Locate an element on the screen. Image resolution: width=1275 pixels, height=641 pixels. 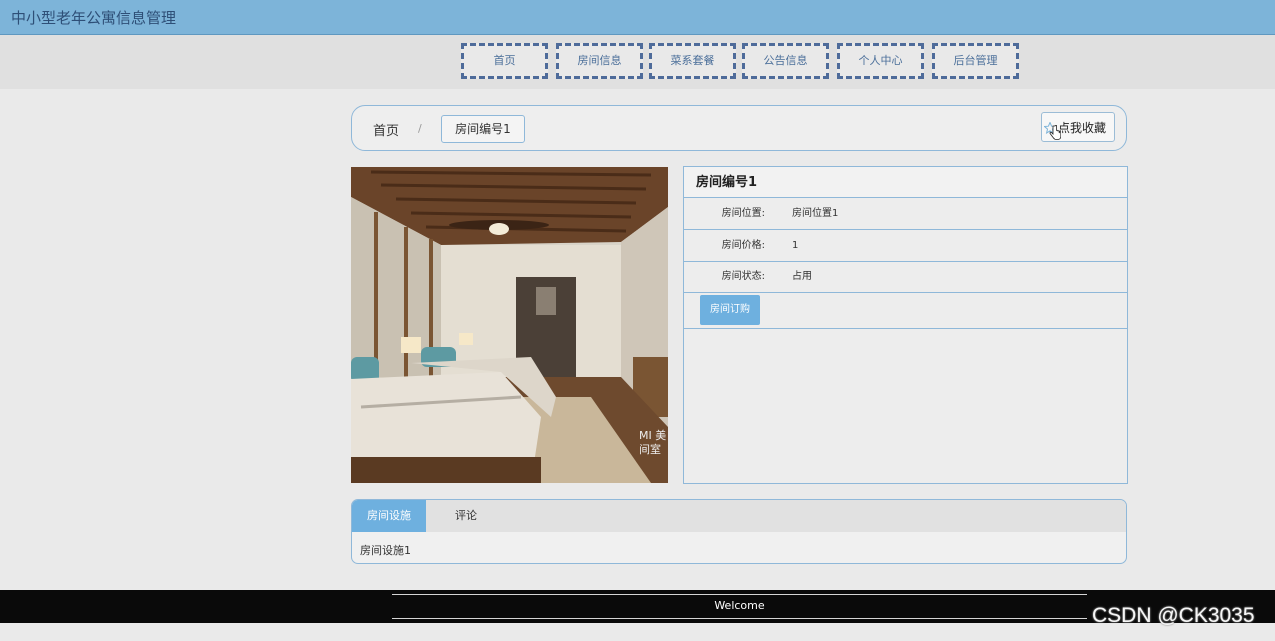
info-row-location: 房间位置: 房间位置1 is located at coordinates (905, 214).